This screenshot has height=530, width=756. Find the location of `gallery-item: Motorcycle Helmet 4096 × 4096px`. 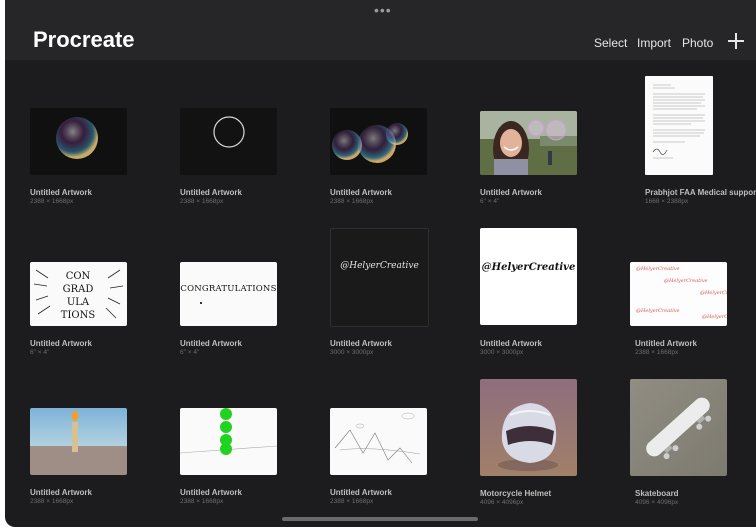

gallery-item: Motorcycle Helmet 4096 × 4096px is located at coordinates (540, 442).